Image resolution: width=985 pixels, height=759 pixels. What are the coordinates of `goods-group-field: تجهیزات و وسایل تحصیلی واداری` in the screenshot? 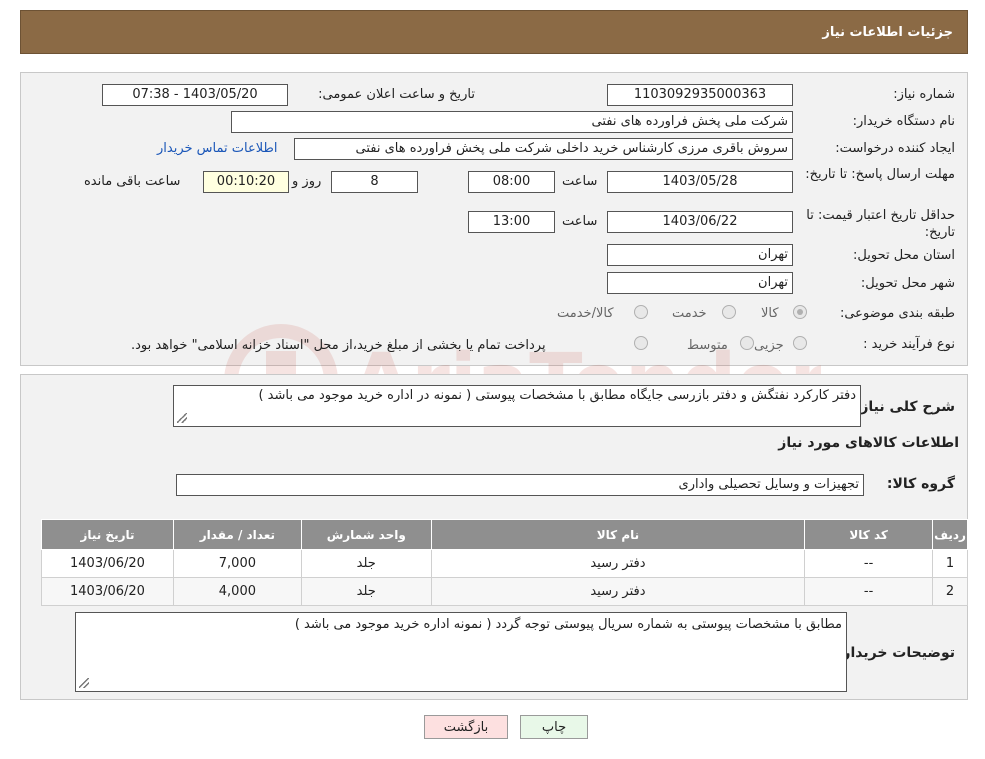 It's located at (520, 485).